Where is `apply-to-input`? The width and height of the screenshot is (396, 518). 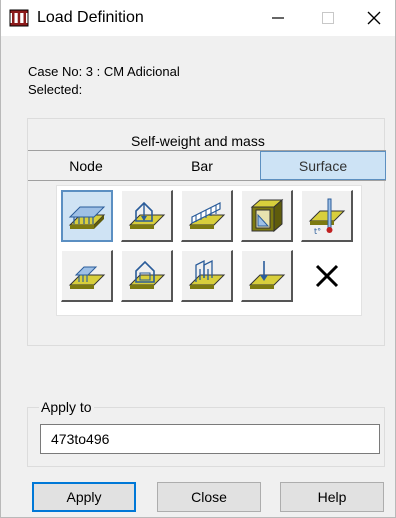
apply-to-input is located at coordinates (210, 439).